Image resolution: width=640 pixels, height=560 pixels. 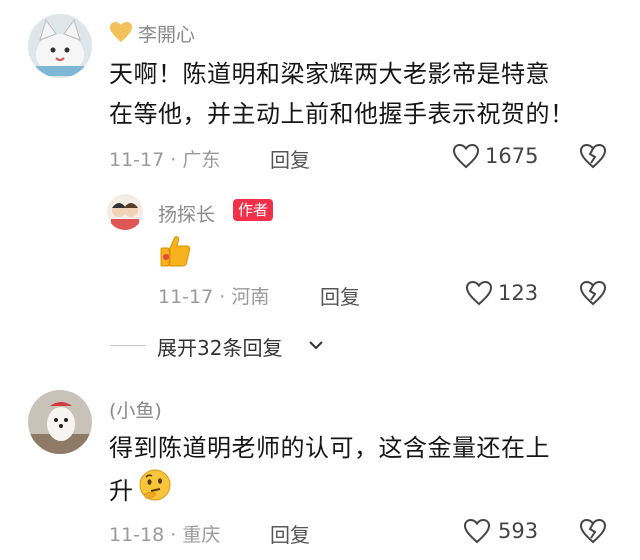 I want to click on author-badge: 作者, so click(x=253, y=210).